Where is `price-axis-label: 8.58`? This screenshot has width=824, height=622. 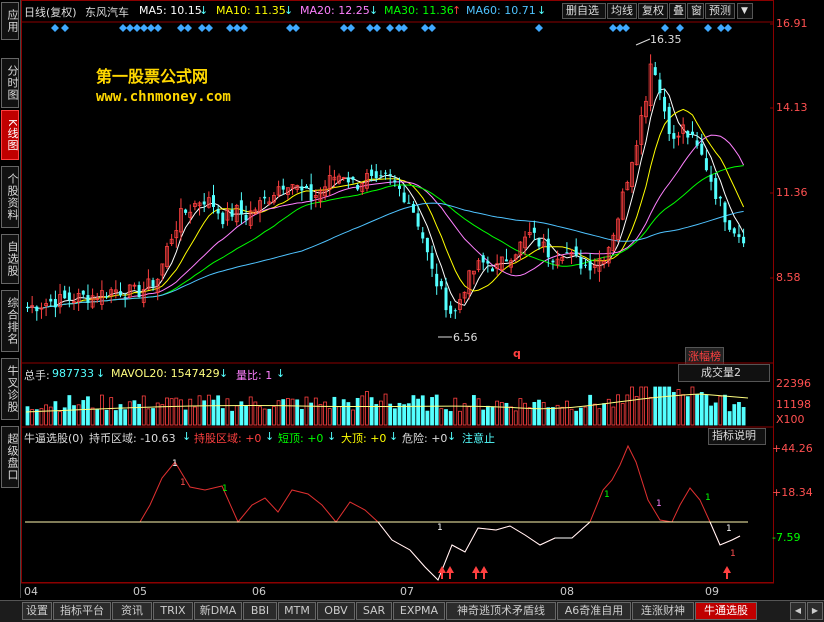
price-axis-label: 8.58 is located at coordinates (788, 277).